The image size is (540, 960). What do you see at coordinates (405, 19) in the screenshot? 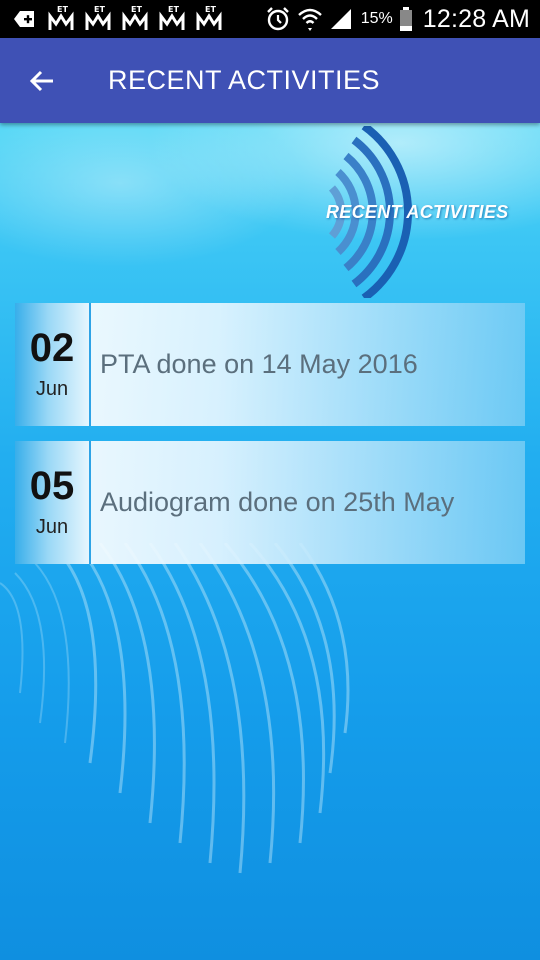
I see `battery-icon` at bounding box center [405, 19].